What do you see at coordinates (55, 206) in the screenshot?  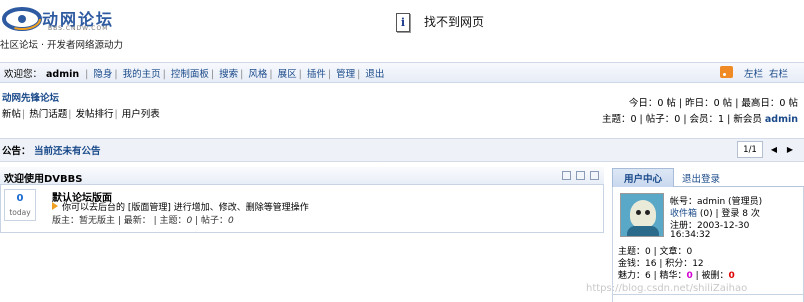 I see `arrow-right-icon` at bounding box center [55, 206].